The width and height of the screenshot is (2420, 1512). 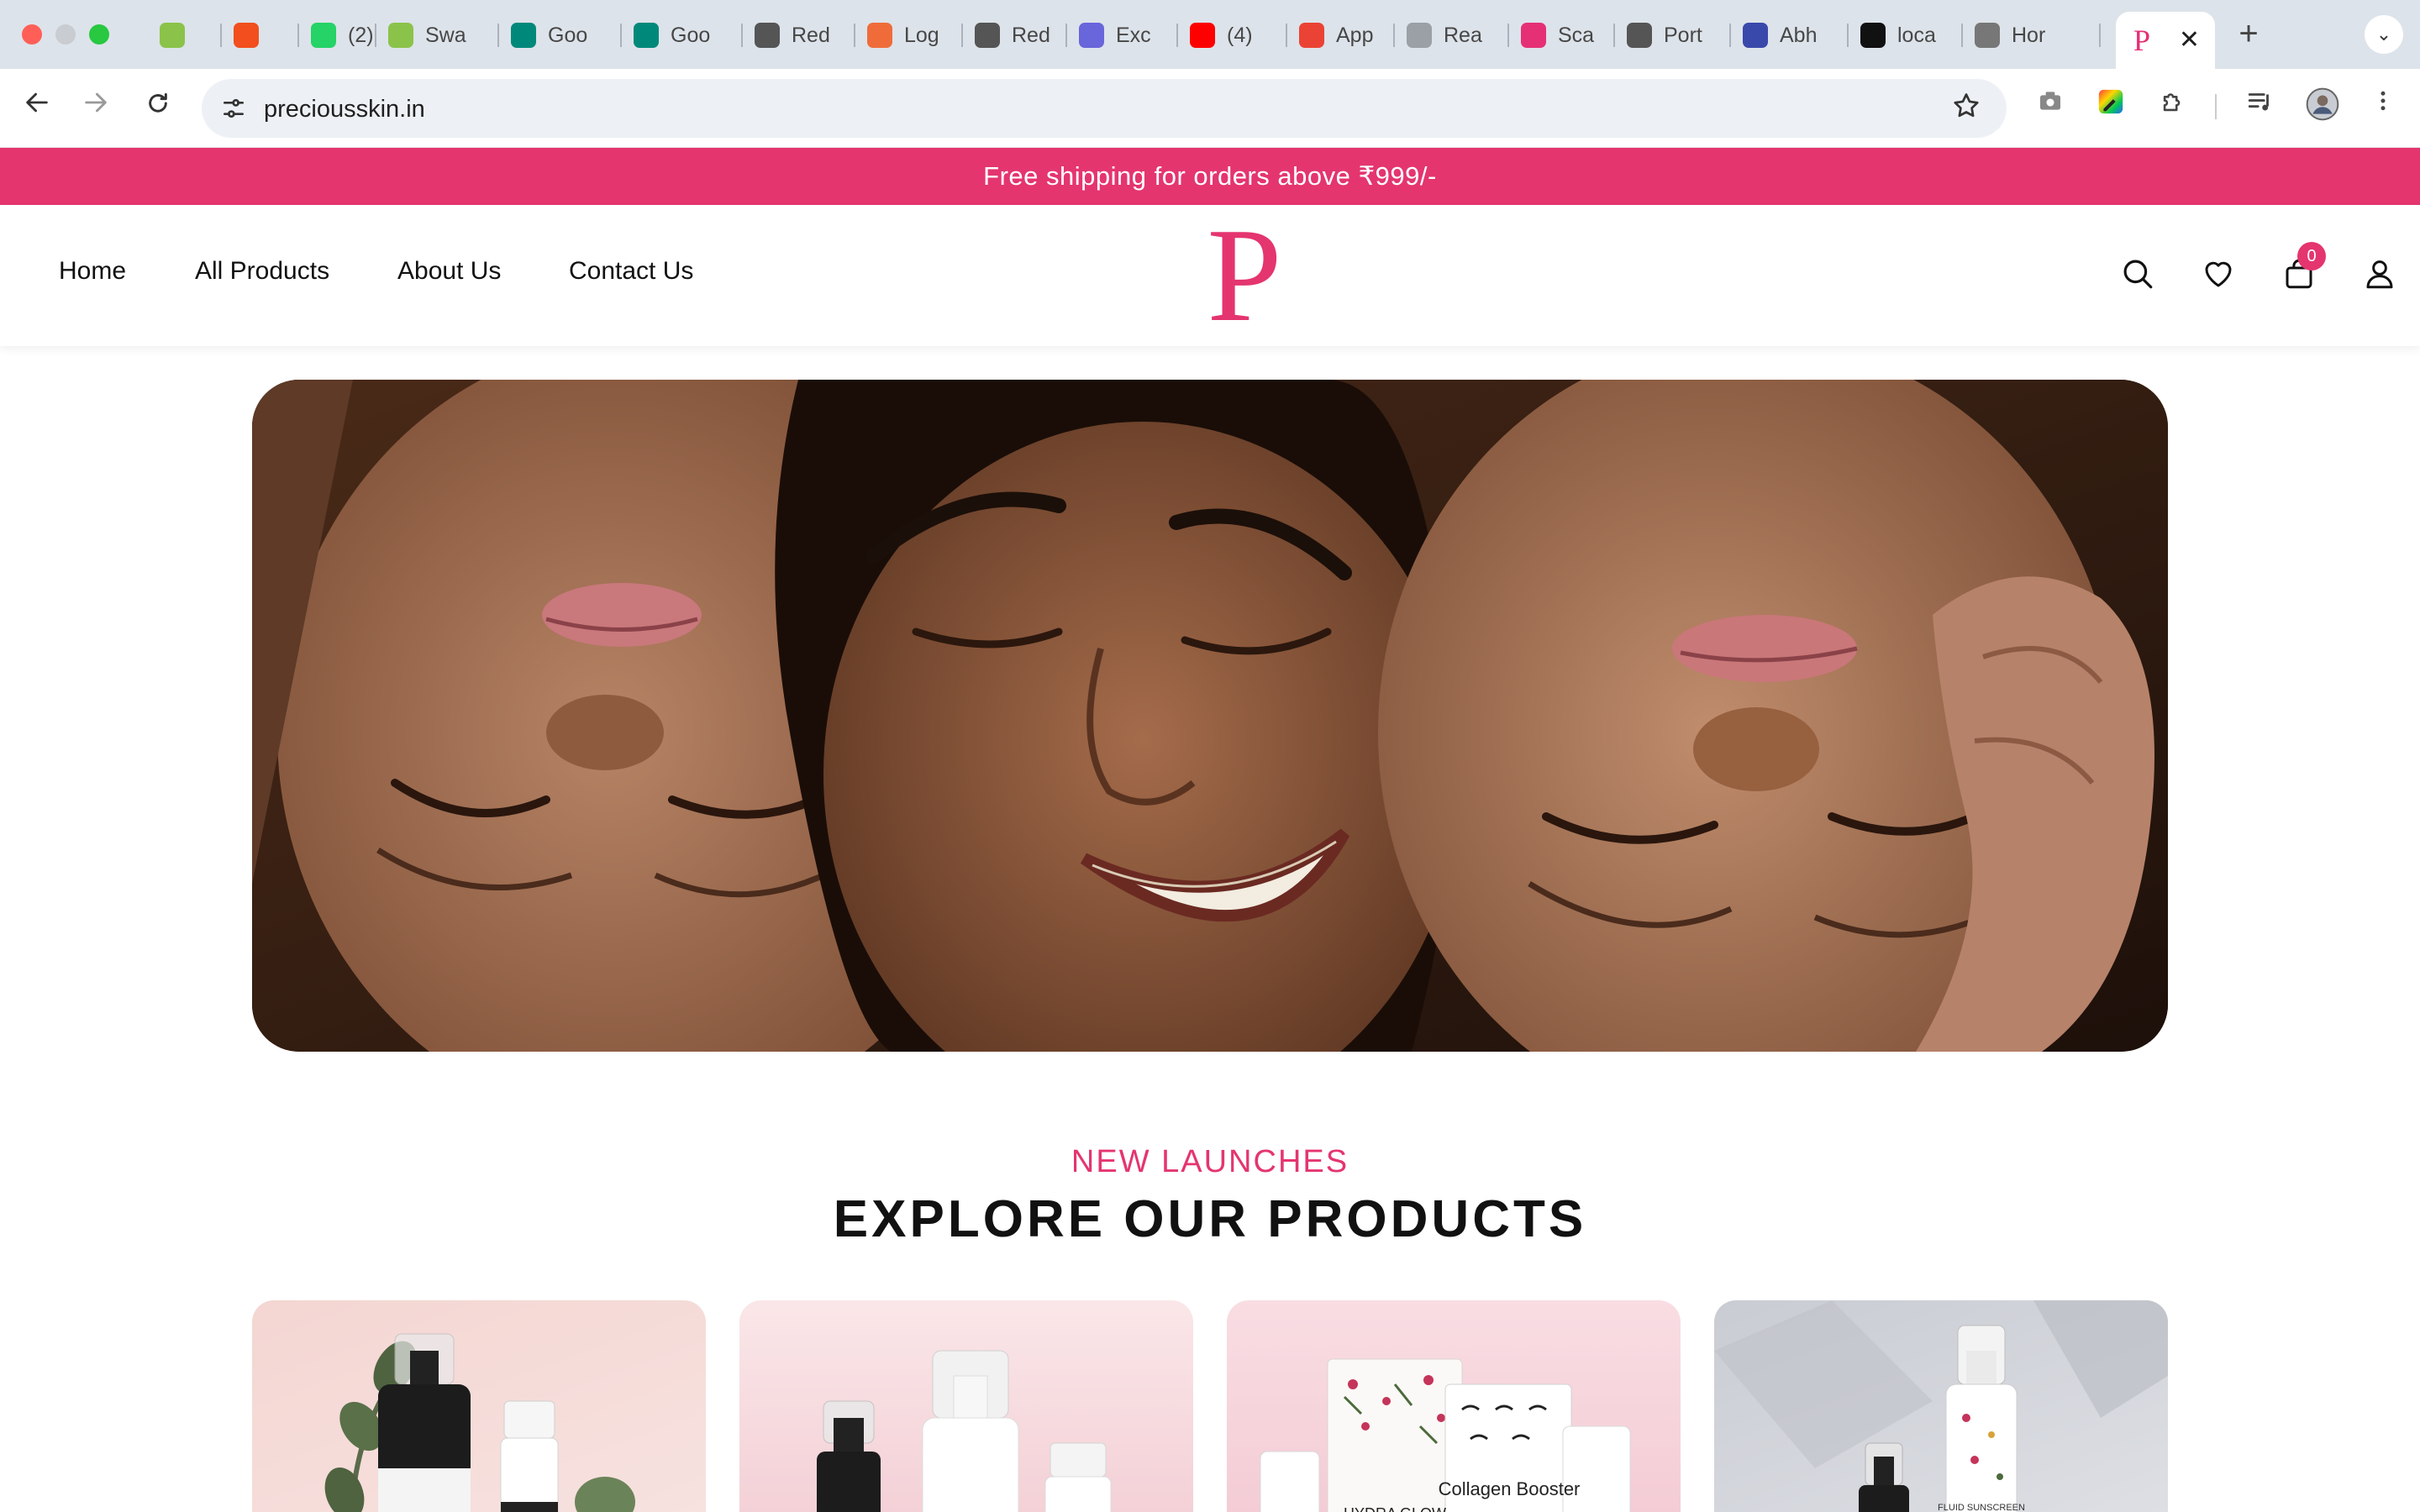 What do you see at coordinates (2142, 40) in the screenshot?
I see `precious-logo-icon: P` at bounding box center [2142, 40].